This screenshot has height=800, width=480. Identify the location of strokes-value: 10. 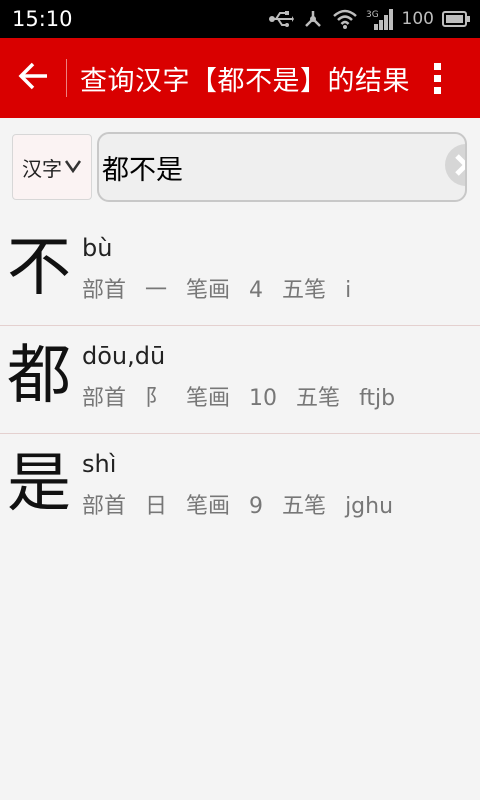
(263, 398).